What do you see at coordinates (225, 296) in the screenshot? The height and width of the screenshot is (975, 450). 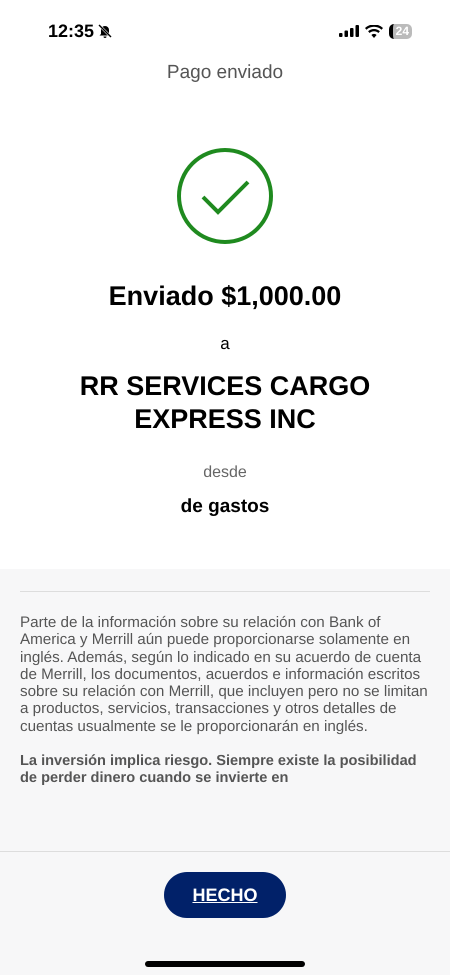 I see `sent-amount: Enviado $1,000.00` at bounding box center [225, 296].